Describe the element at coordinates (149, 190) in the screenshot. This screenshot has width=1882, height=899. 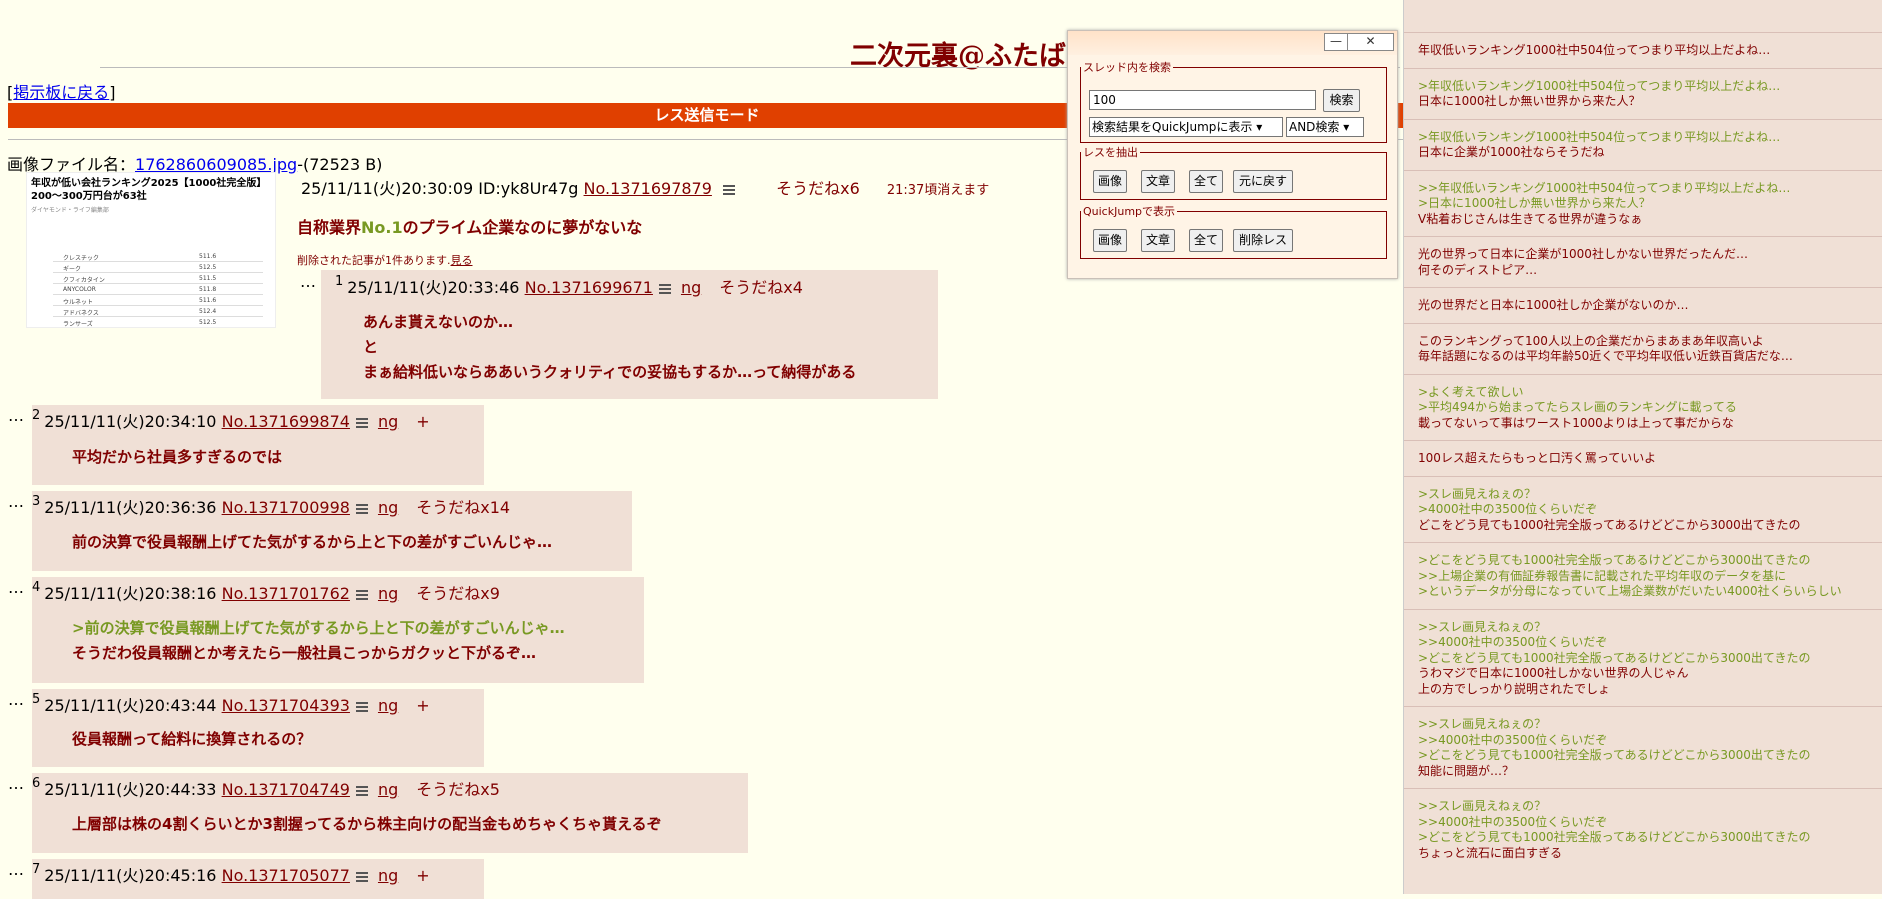
I see `thumb-title: 年収が低い会社ランキング2025【1000社完全版】200～300万円台が63社` at that location.